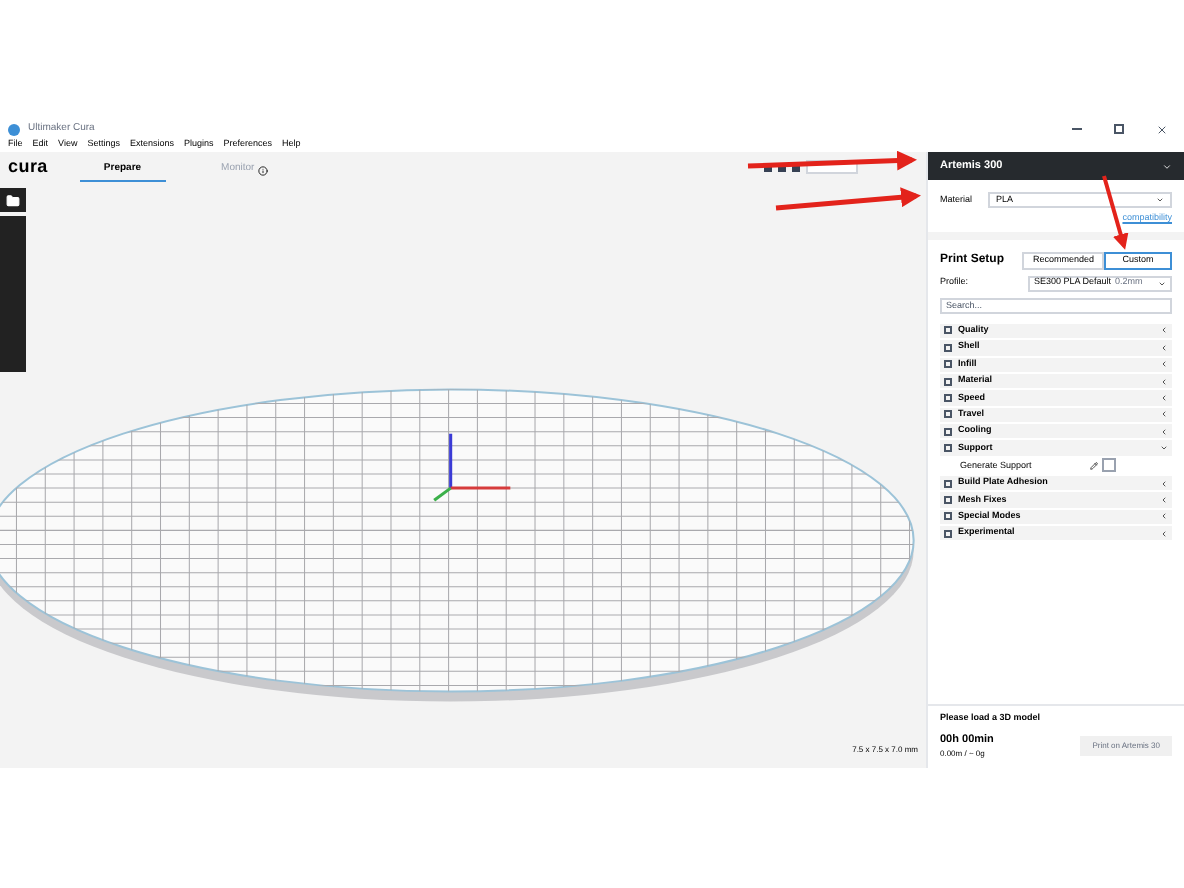 The width and height of the screenshot is (1184, 888). I want to click on cura-logo: cura, so click(28, 167).